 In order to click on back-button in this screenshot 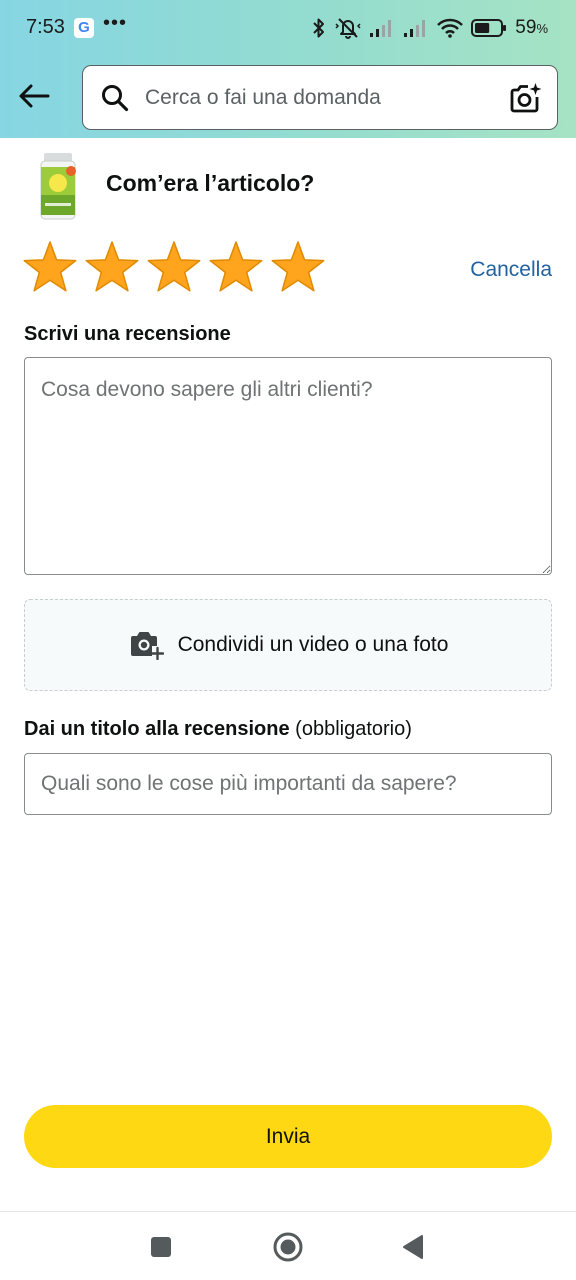, I will do `click(34, 96)`.